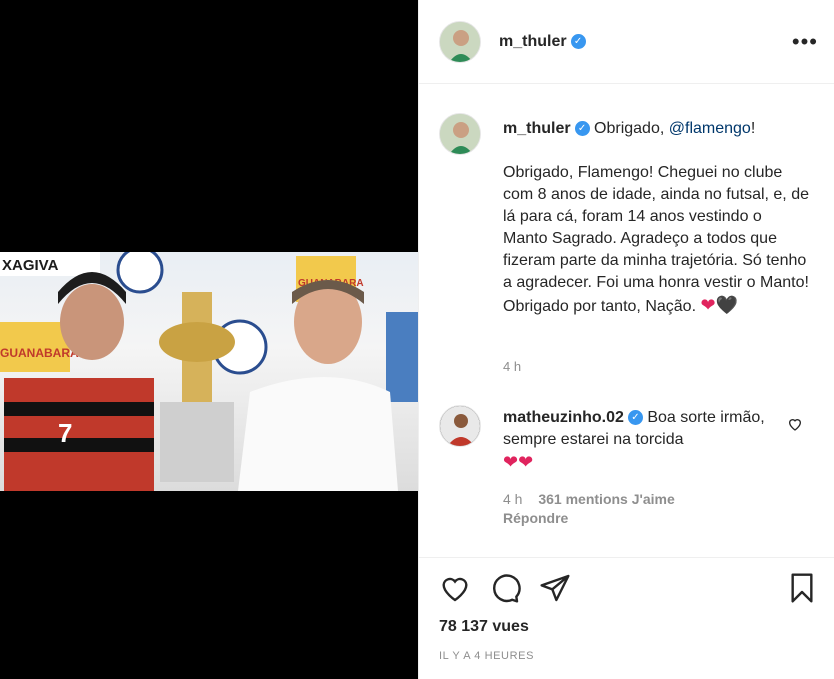 The height and width of the screenshot is (679, 834). I want to click on commenter-username: matheuzinho.02, so click(563, 417).